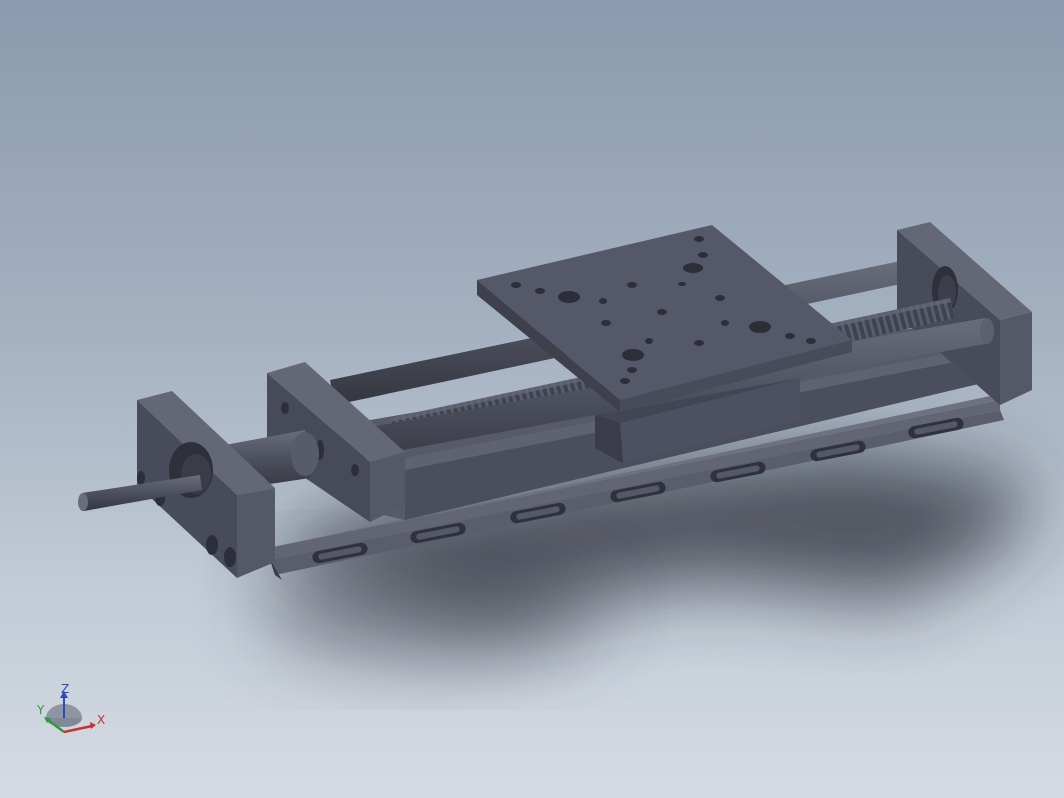  I want to click on x-axis-arrow, so click(78, 729).